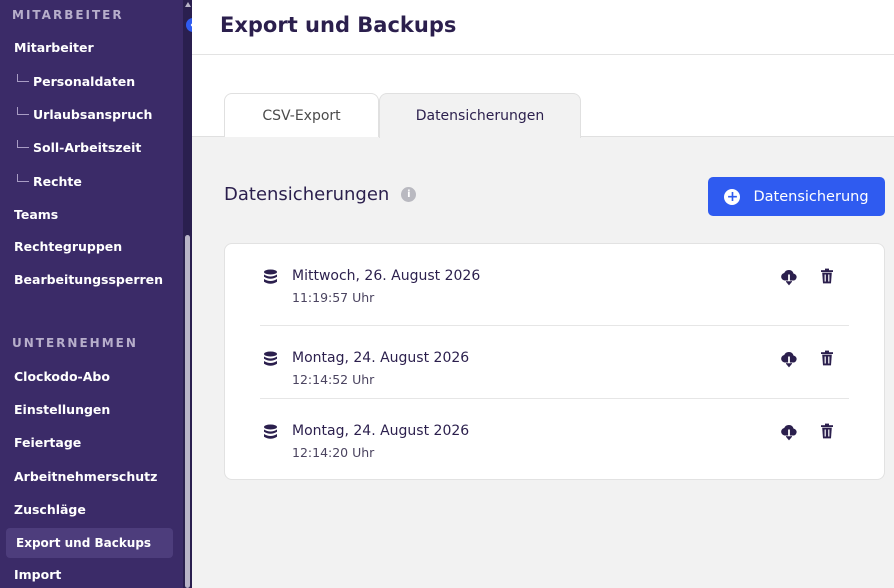 The image size is (894, 588). What do you see at coordinates (811, 196) in the screenshot?
I see `add-backup-button-label: Datensicherung` at bounding box center [811, 196].